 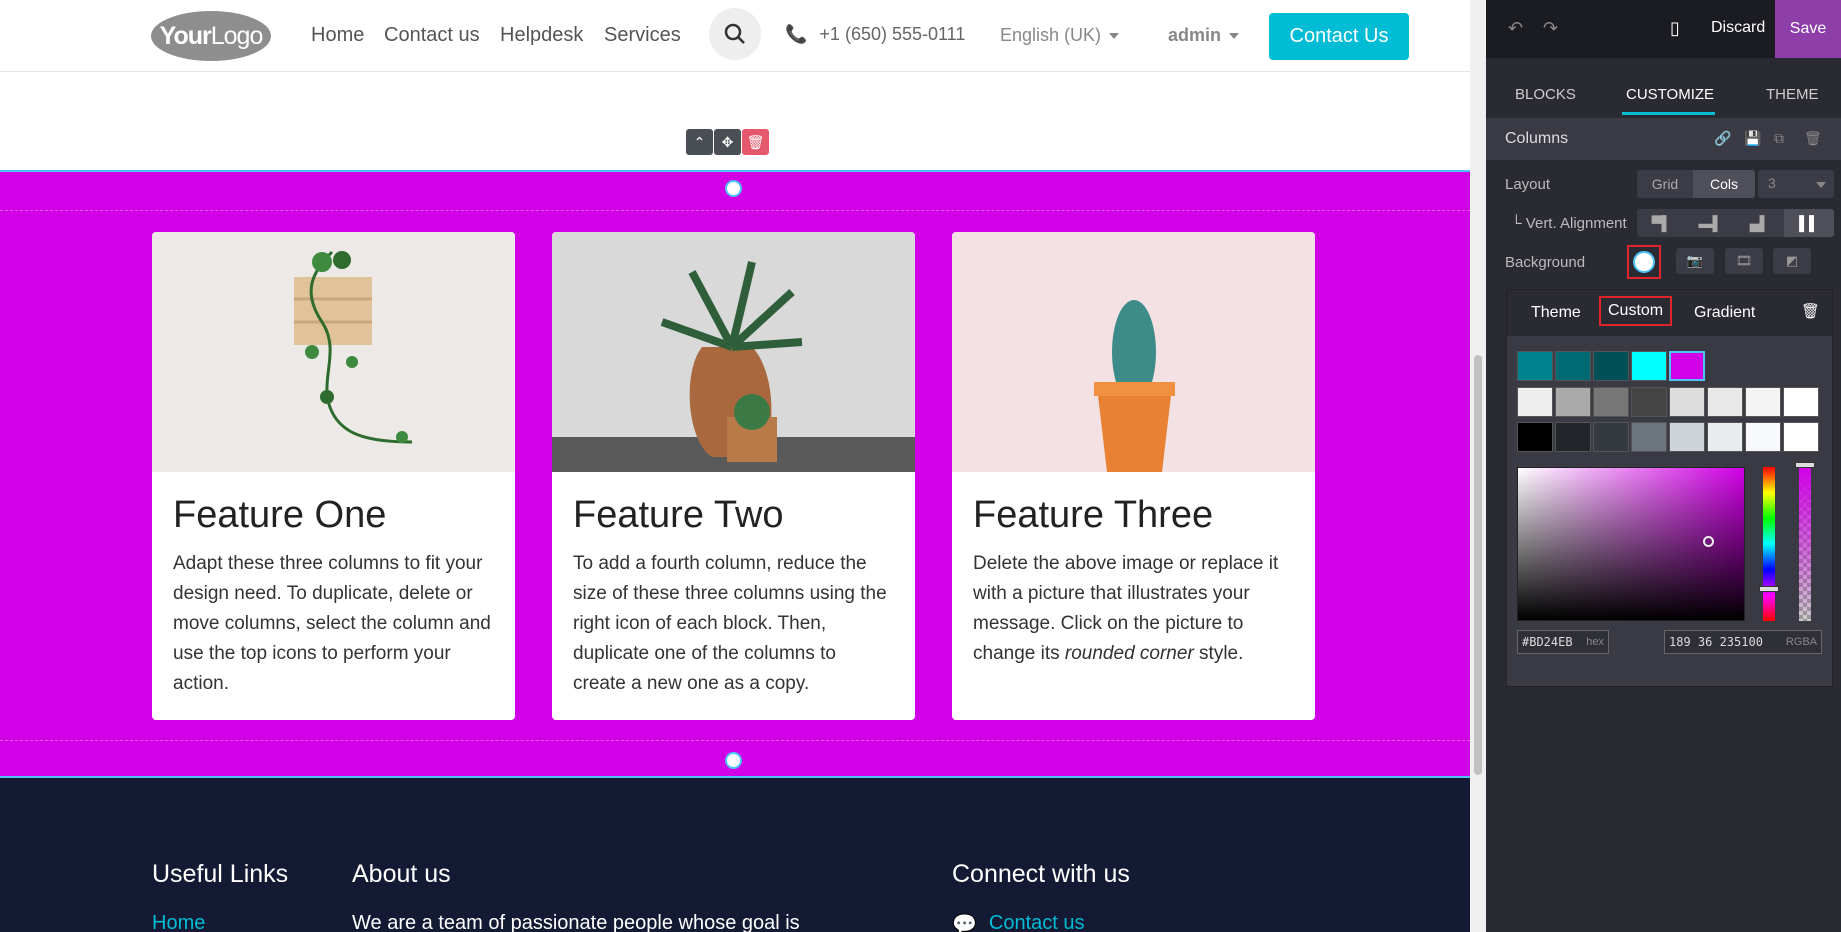 I want to click on tab-theme: THEME, so click(x=1792, y=94).